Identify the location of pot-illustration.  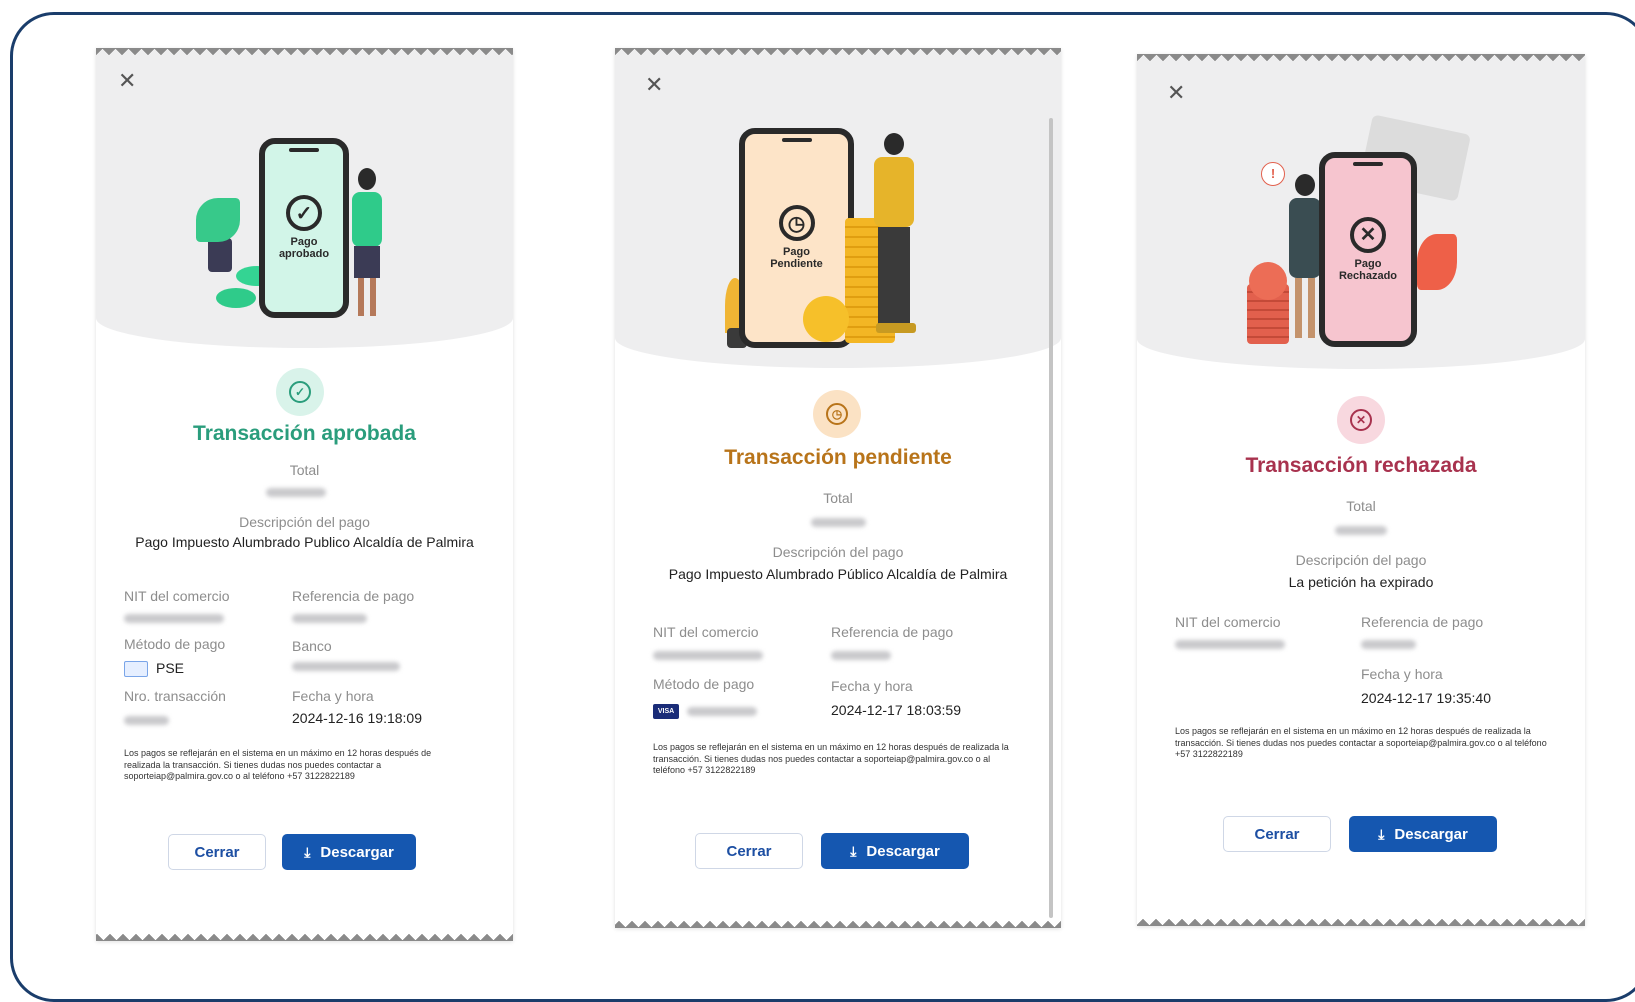
(220, 255).